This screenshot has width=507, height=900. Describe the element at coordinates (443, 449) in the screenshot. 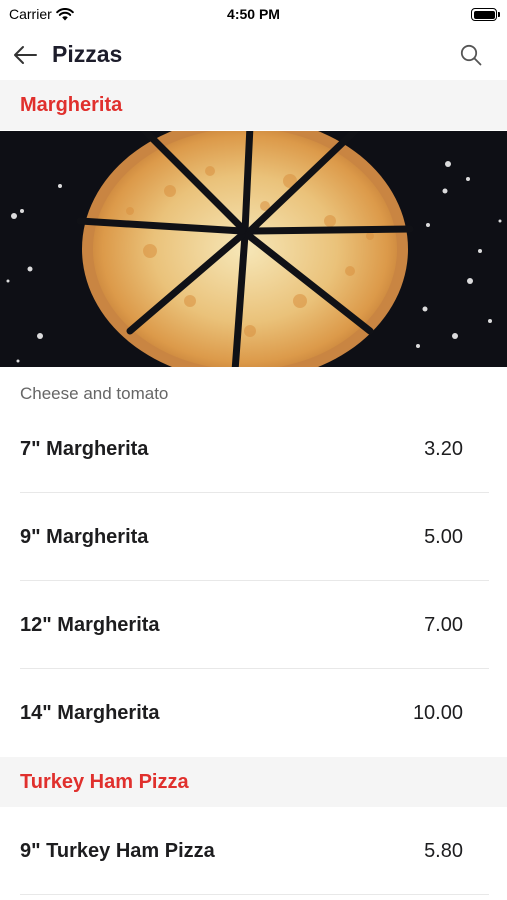

I see `menu-item-price: 3.20` at that location.